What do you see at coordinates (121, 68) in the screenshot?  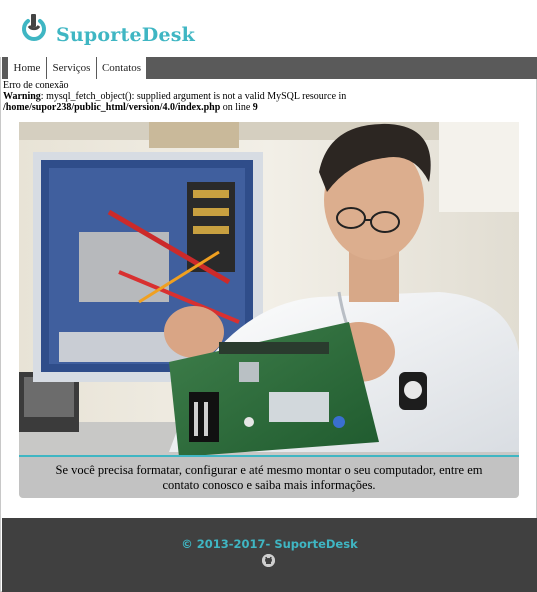 I see `nav-contatos: Contatos` at bounding box center [121, 68].